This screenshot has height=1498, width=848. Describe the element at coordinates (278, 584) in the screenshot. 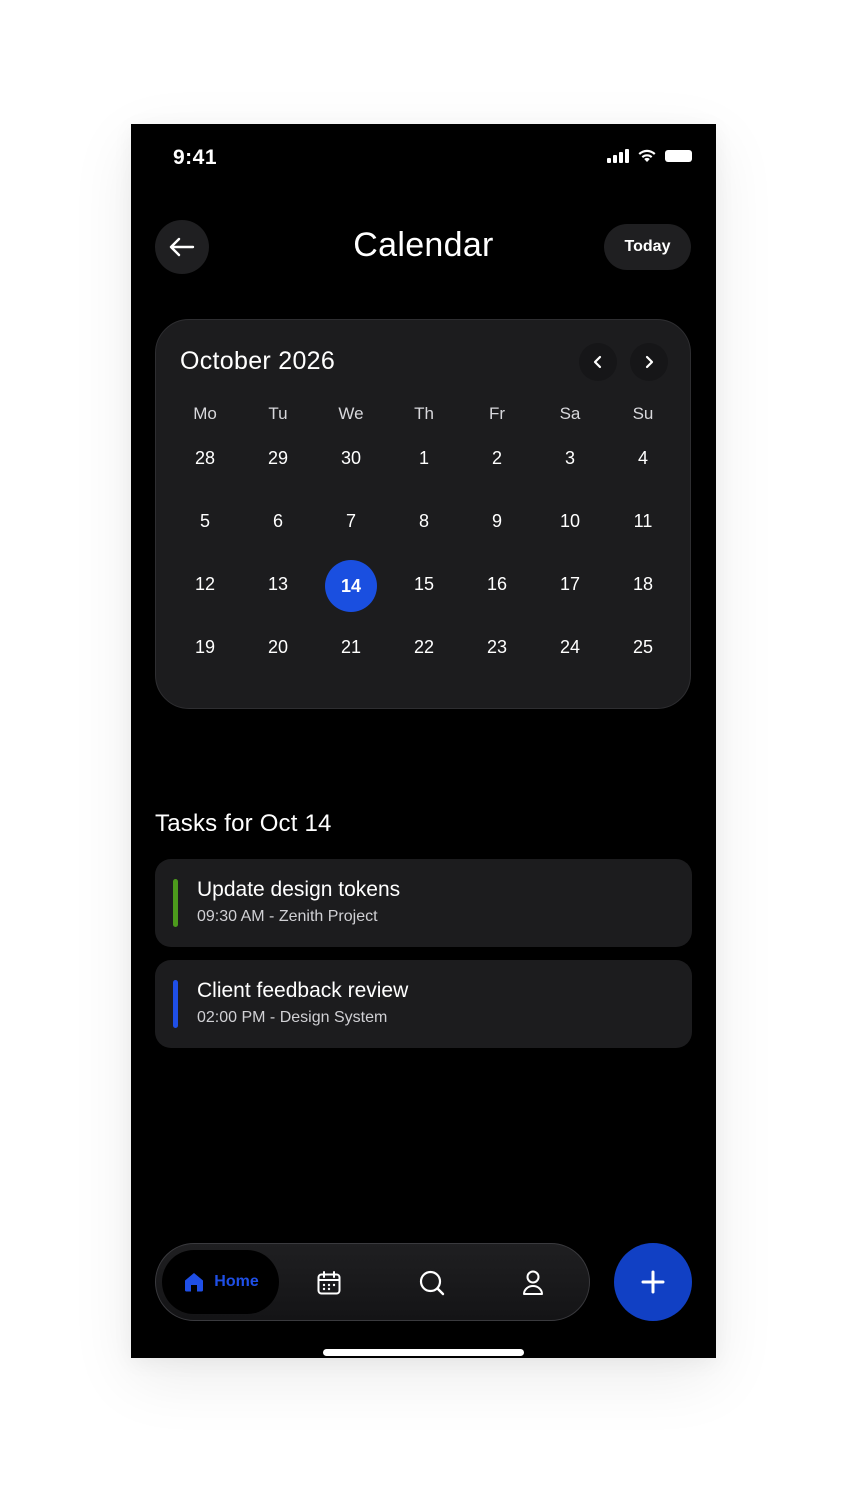

I see `calendar-day: 13` at that location.